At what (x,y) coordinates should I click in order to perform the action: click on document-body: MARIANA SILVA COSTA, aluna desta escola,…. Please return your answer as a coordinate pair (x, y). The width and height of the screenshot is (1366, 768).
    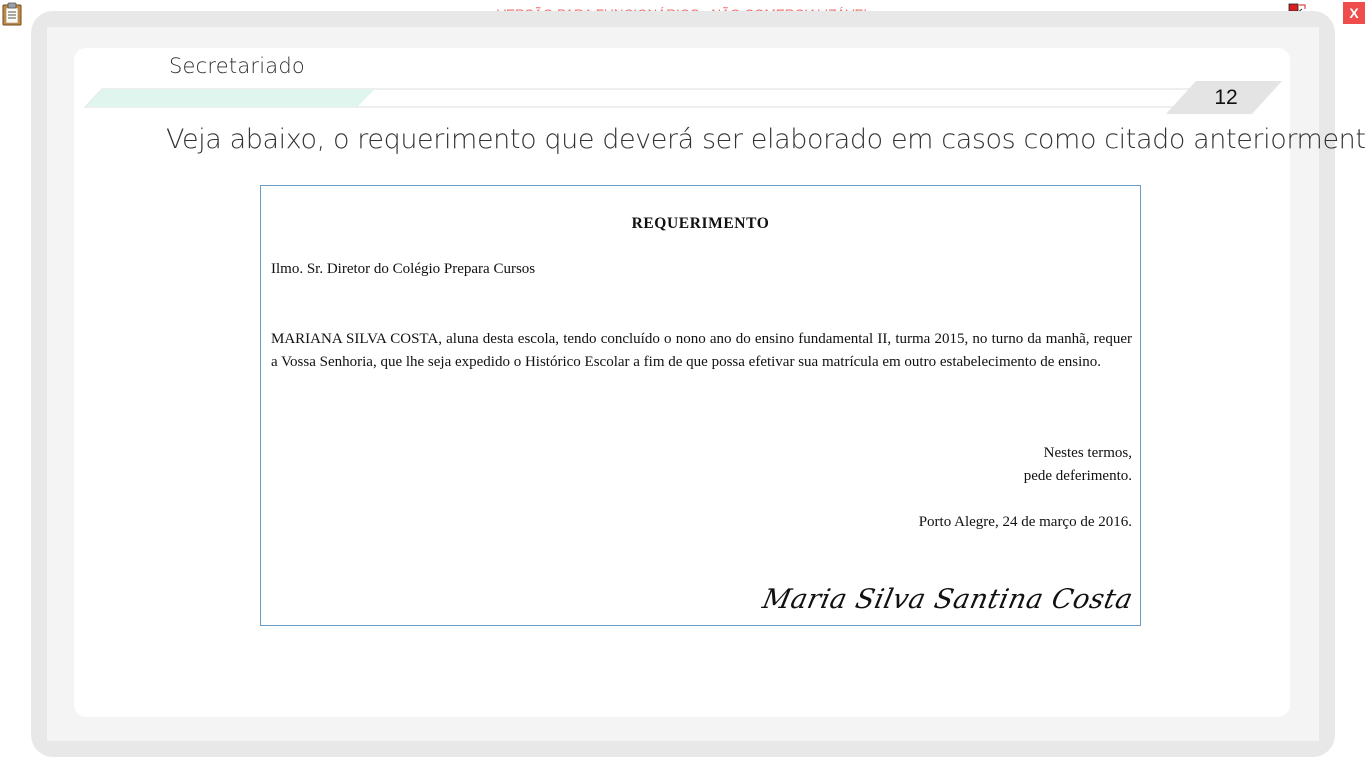
    Looking at the image, I should click on (701, 350).